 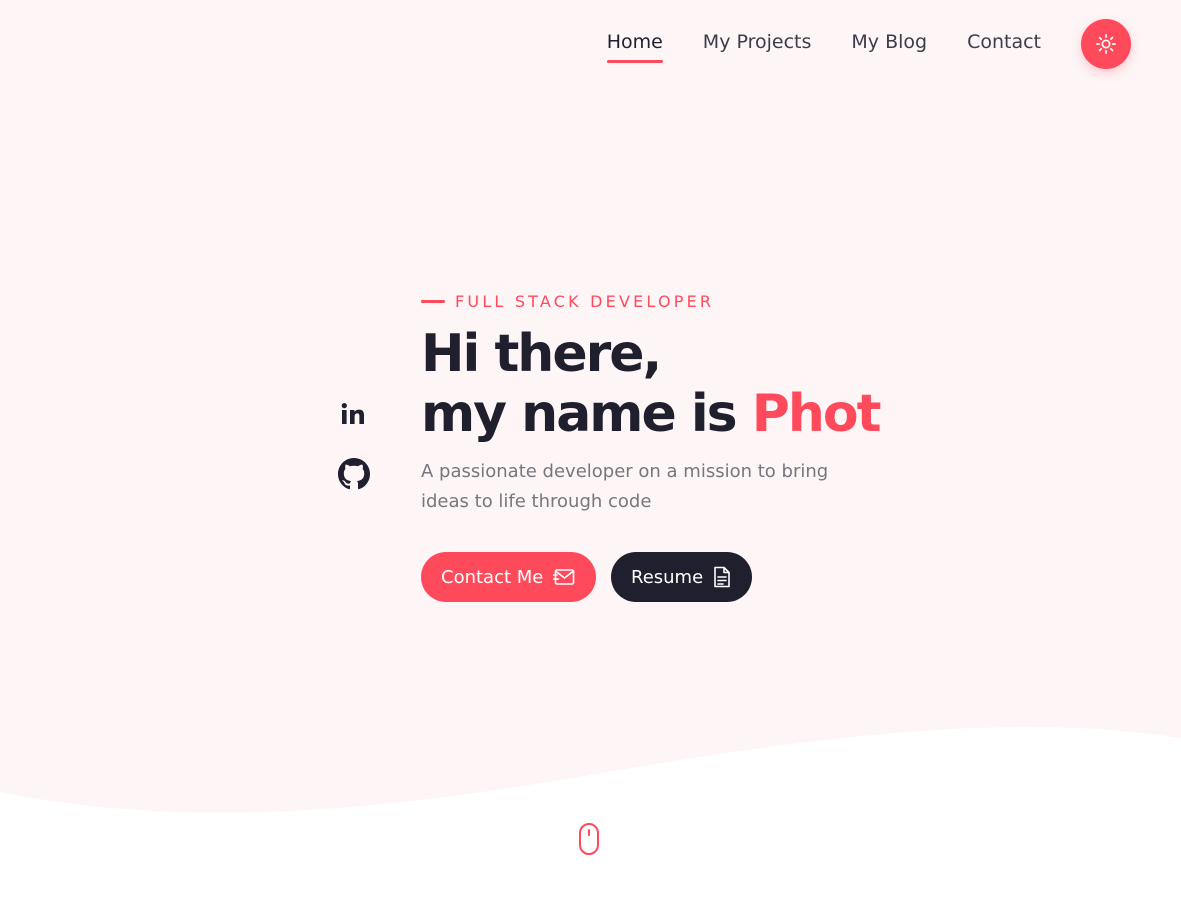 I want to click on nav-item-home: Home, so click(x=634, y=46).